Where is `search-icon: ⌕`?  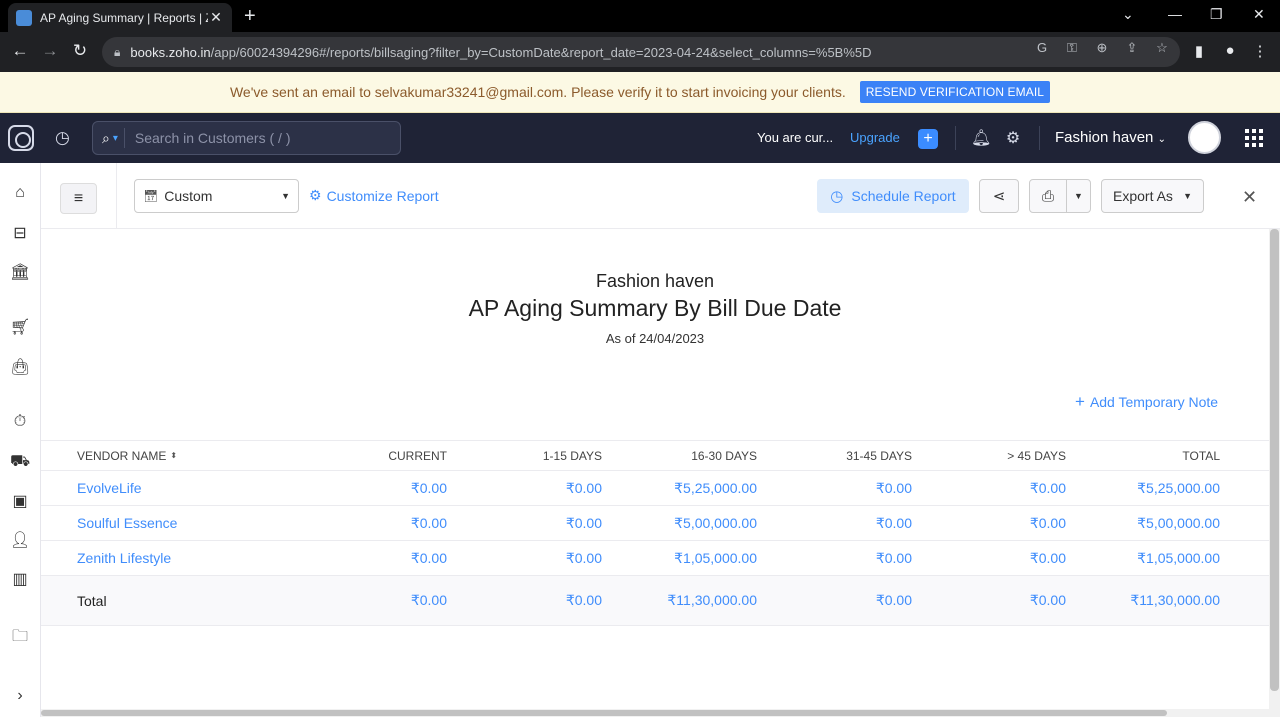
search-icon: ⌕ is located at coordinates (106, 138).